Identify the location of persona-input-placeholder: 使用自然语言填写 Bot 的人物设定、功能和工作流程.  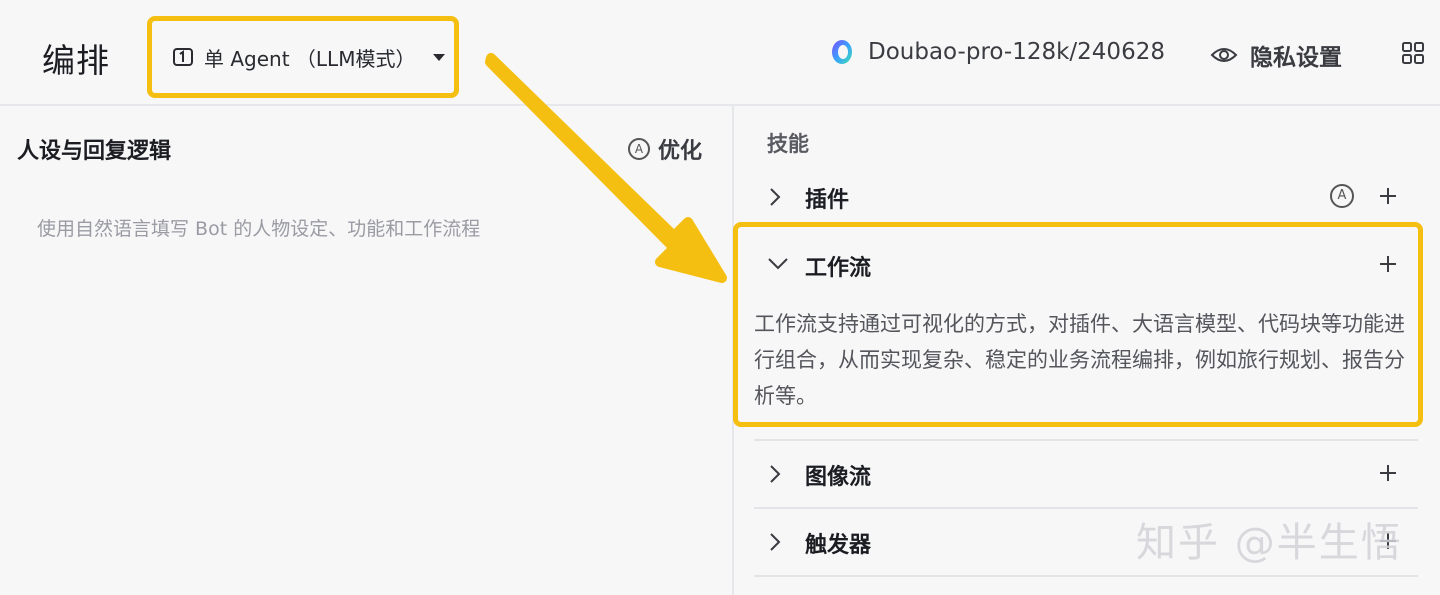
(258, 227).